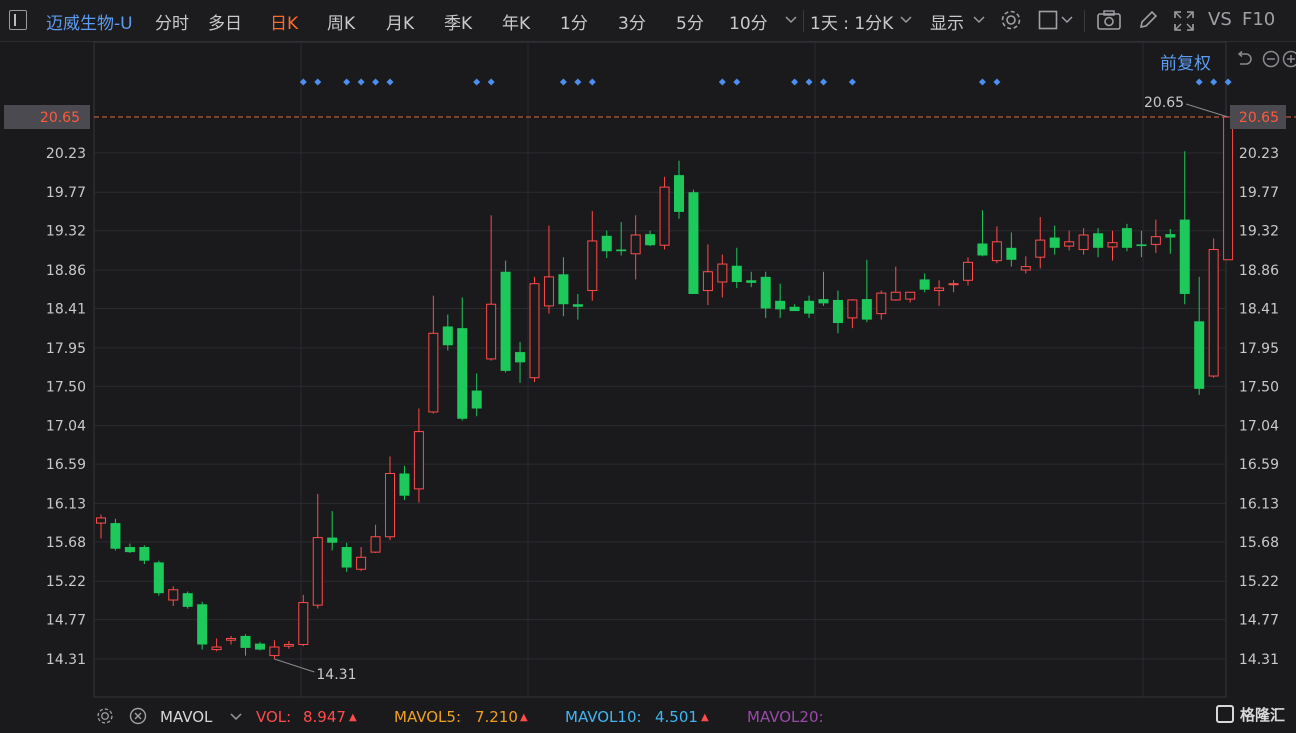  I want to click on y-tick-label-left: 14.31, so click(66, 660).